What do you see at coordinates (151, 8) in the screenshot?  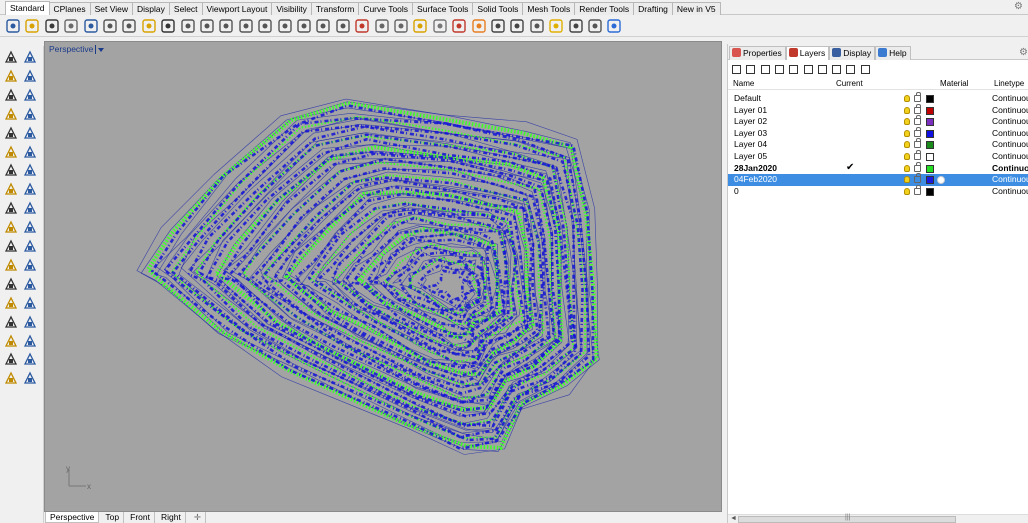 I see `ribbon-tab-display: Display` at bounding box center [151, 8].